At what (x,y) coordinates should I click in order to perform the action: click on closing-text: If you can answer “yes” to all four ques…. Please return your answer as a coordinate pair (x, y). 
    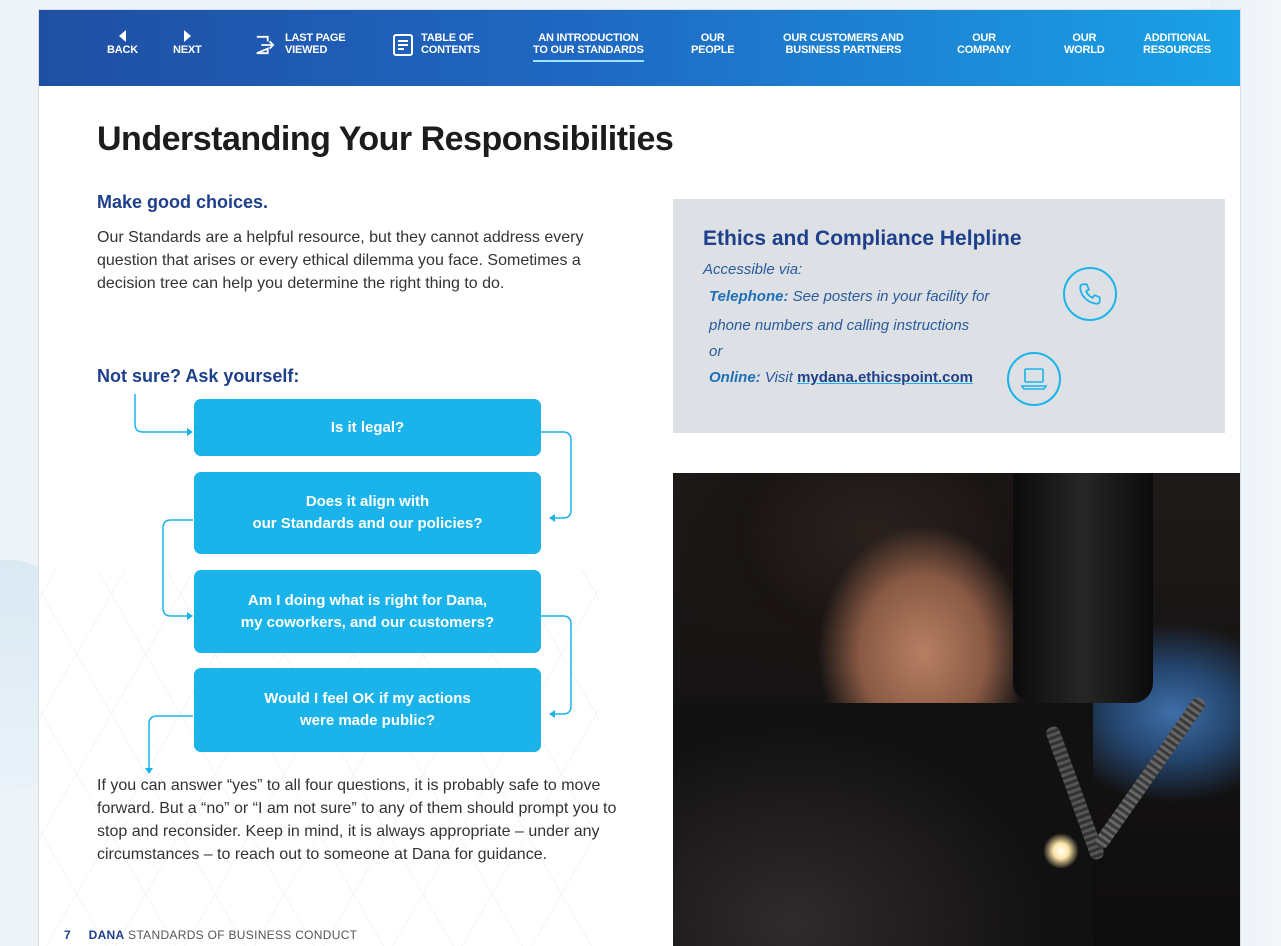
    Looking at the image, I should click on (357, 820).